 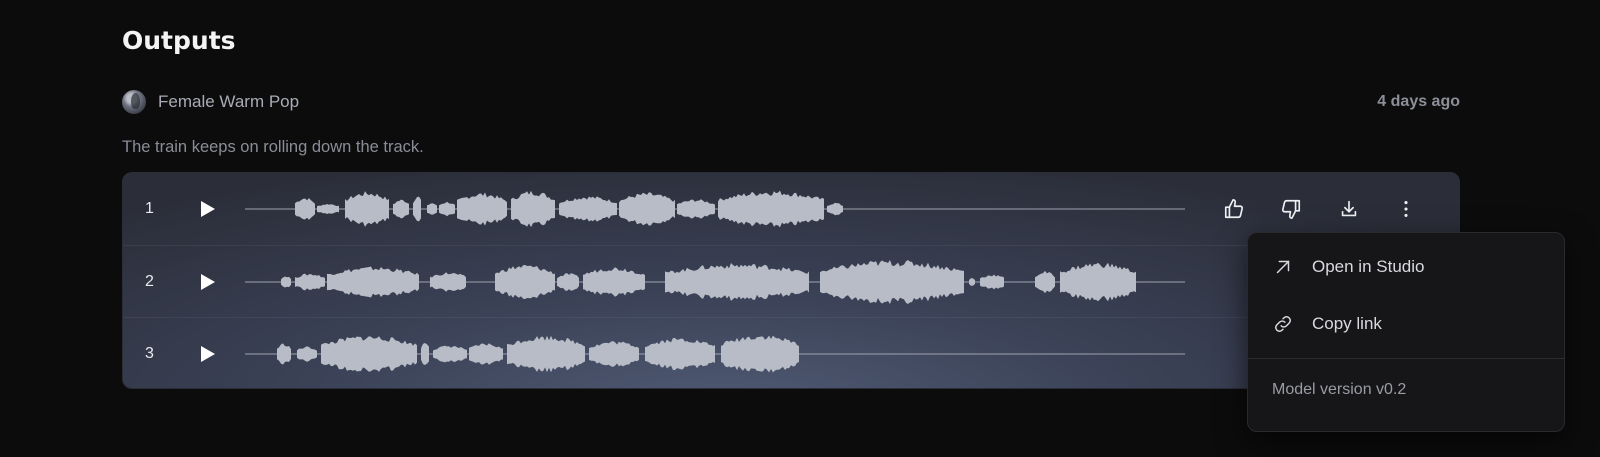 What do you see at coordinates (1283, 267) in the screenshot?
I see `arrow-up-right-icon` at bounding box center [1283, 267].